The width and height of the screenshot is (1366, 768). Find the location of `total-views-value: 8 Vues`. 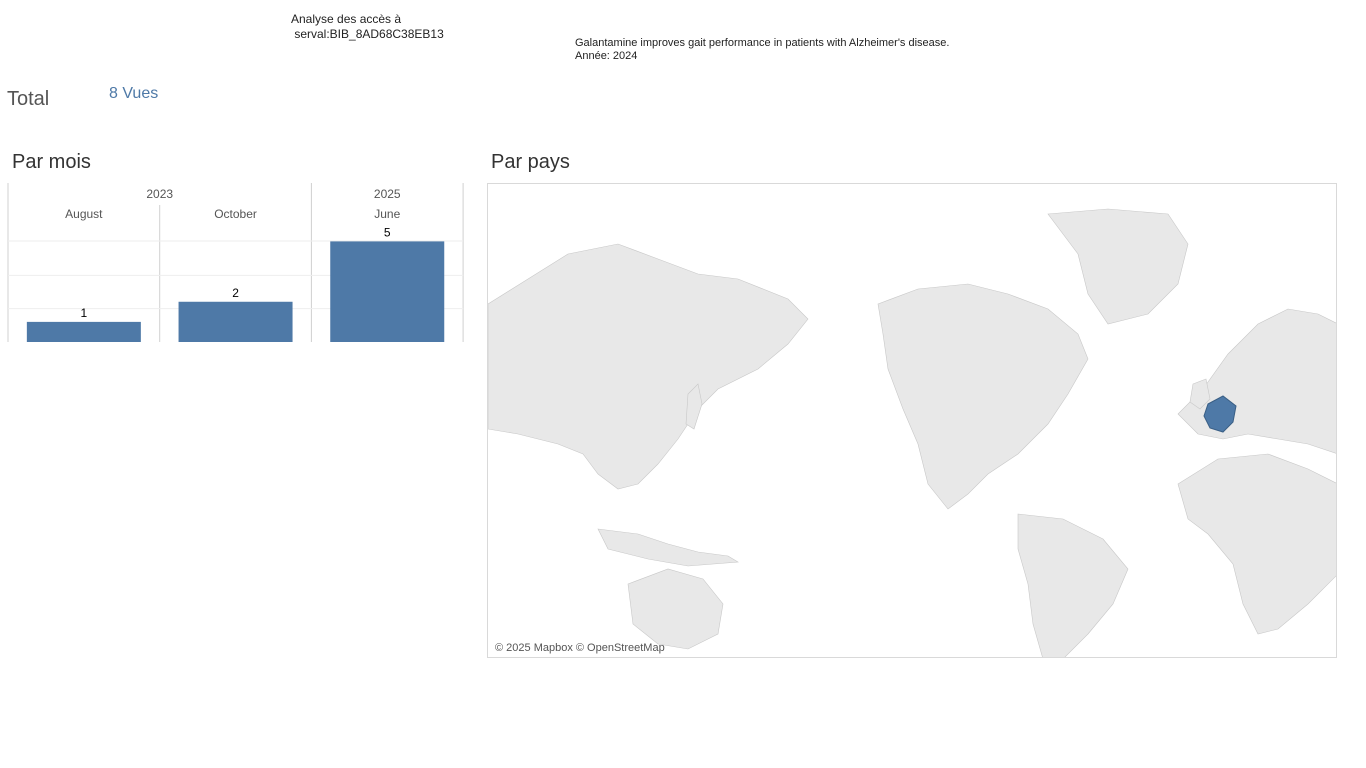

total-views-value: 8 Vues is located at coordinates (134, 93).